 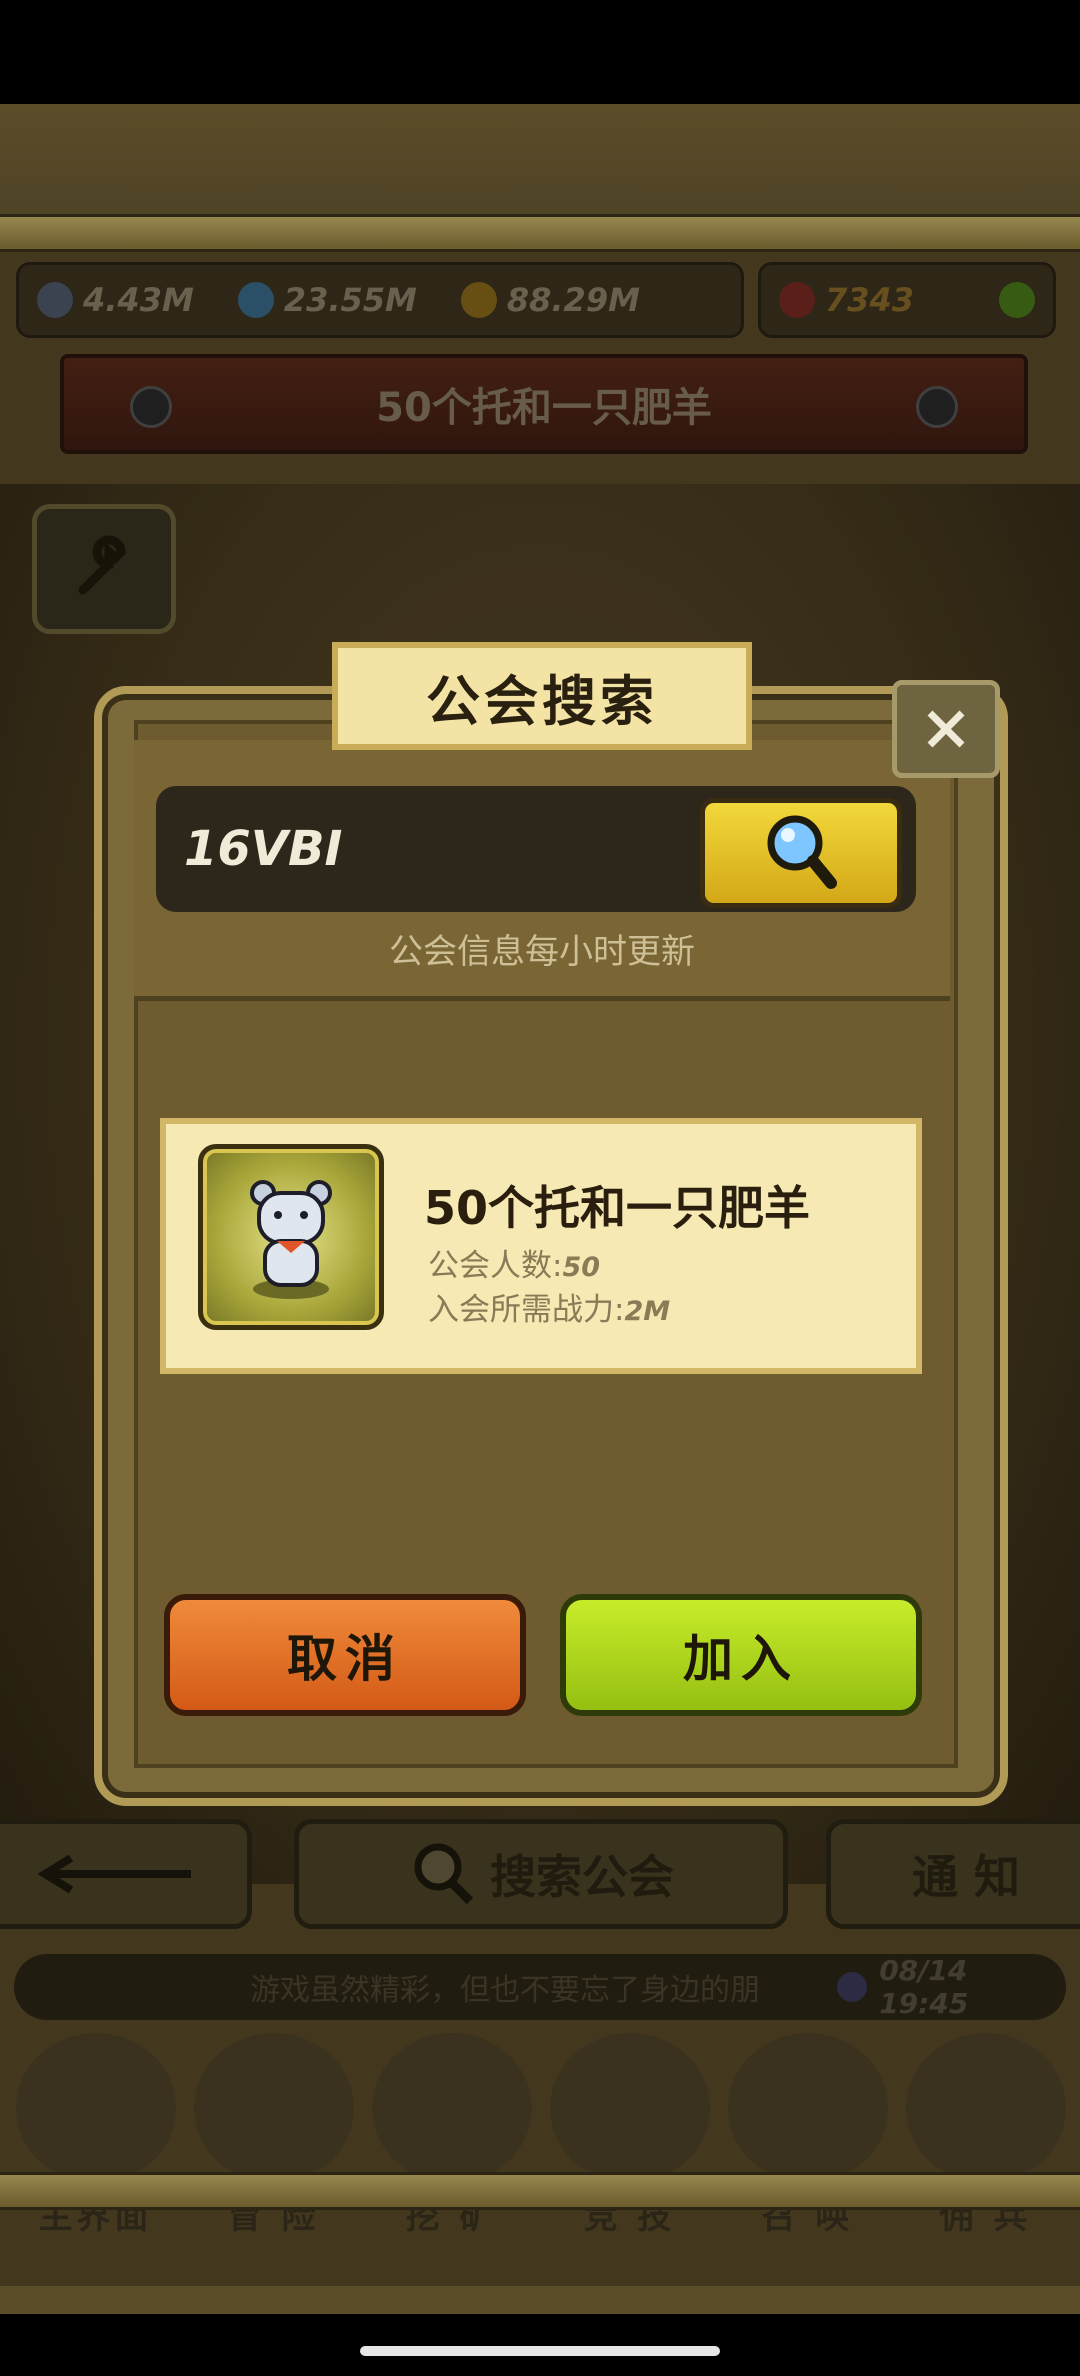 What do you see at coordinates (542, 952) in the screenshot?
I see `search-hint: 公会信息每小时更新` at bounding box center [542, 952].